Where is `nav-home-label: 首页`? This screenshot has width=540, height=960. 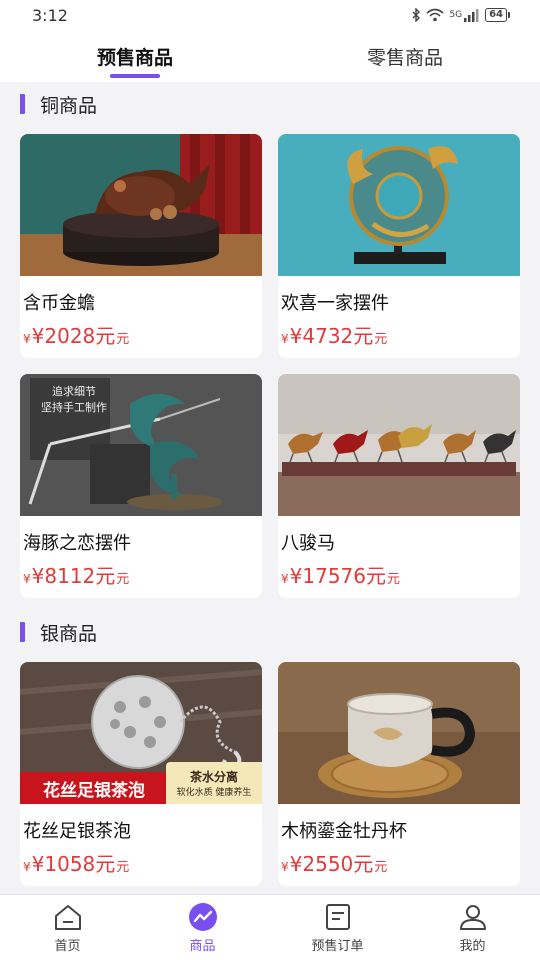 nav-home-label: 首页 is located at coordinates (67, 946).